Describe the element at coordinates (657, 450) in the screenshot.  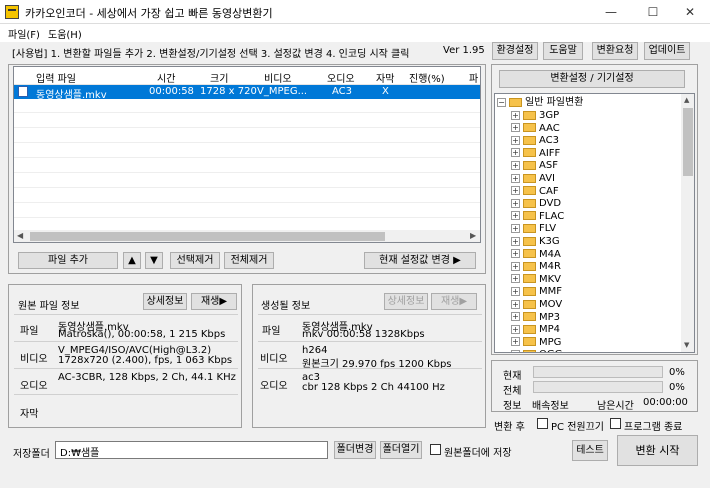
I see `start-convert-button: 변환 시작` at that location.